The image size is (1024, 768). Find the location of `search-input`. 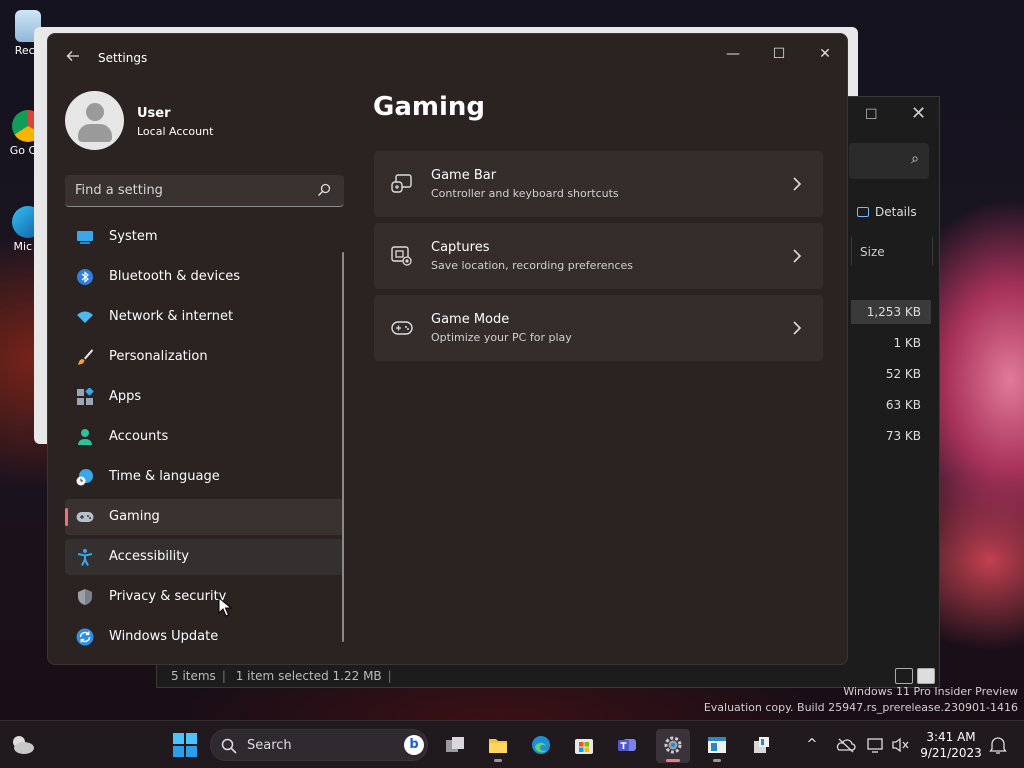

search-input is located at coordinates (185, 190).